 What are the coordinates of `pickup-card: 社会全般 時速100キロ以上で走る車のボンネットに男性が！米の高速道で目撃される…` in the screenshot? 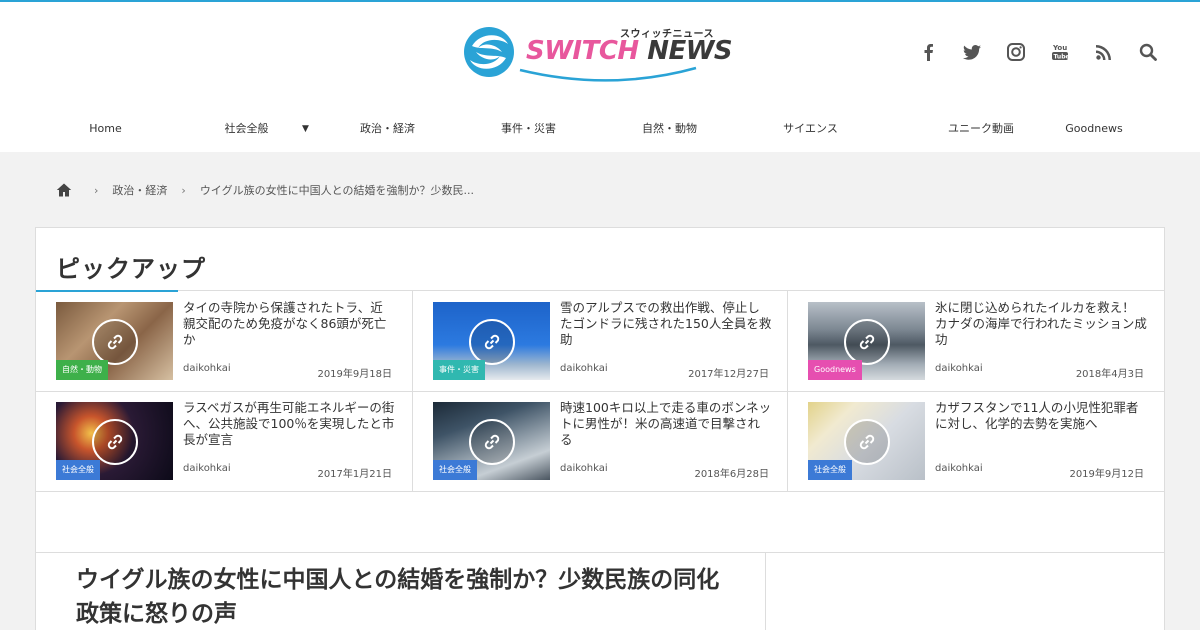 It's located at (601, 442).